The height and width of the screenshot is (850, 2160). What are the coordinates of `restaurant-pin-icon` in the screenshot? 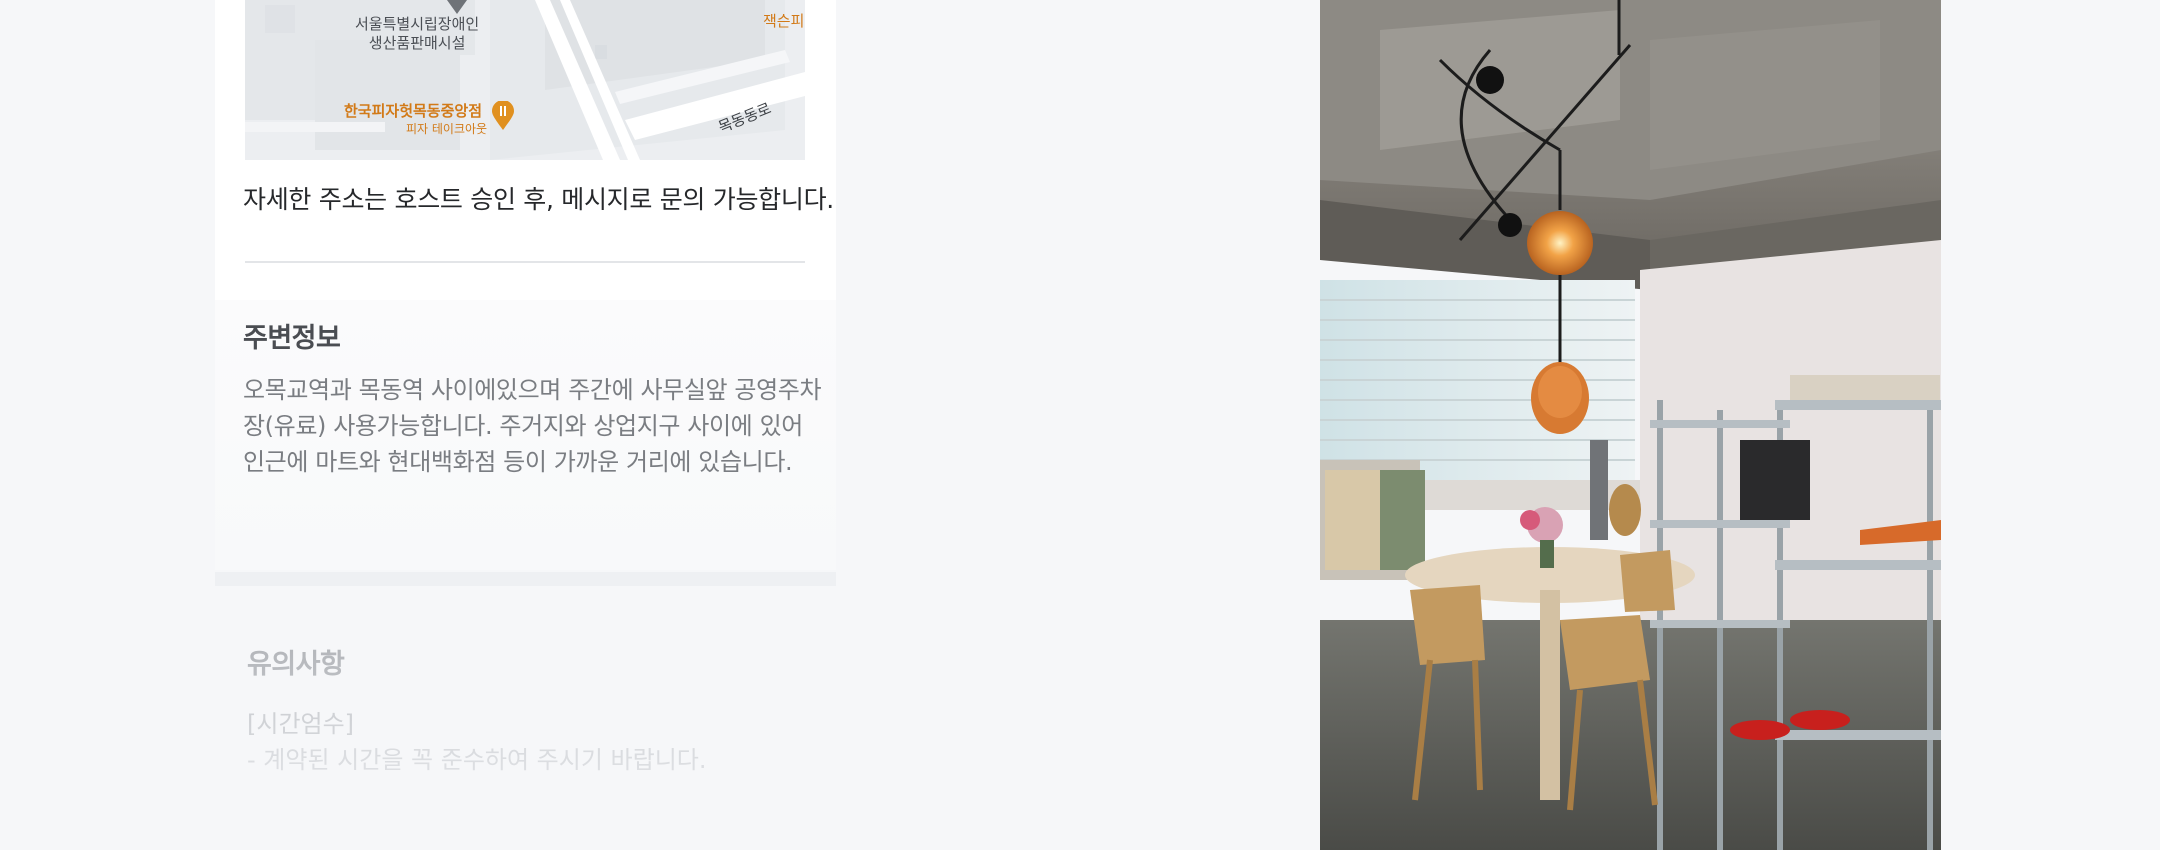 It's located at (503, 116).